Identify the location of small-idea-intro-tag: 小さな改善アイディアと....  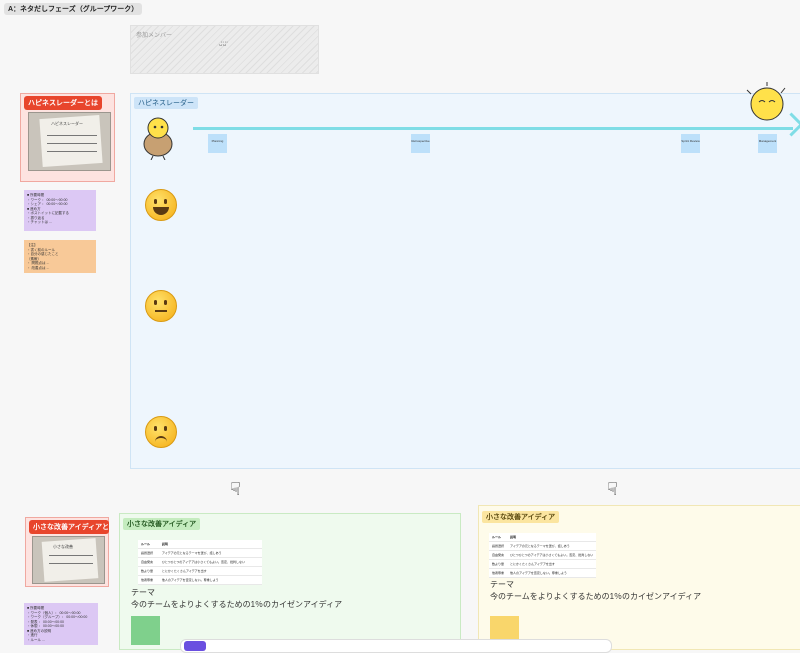
(69, 527).